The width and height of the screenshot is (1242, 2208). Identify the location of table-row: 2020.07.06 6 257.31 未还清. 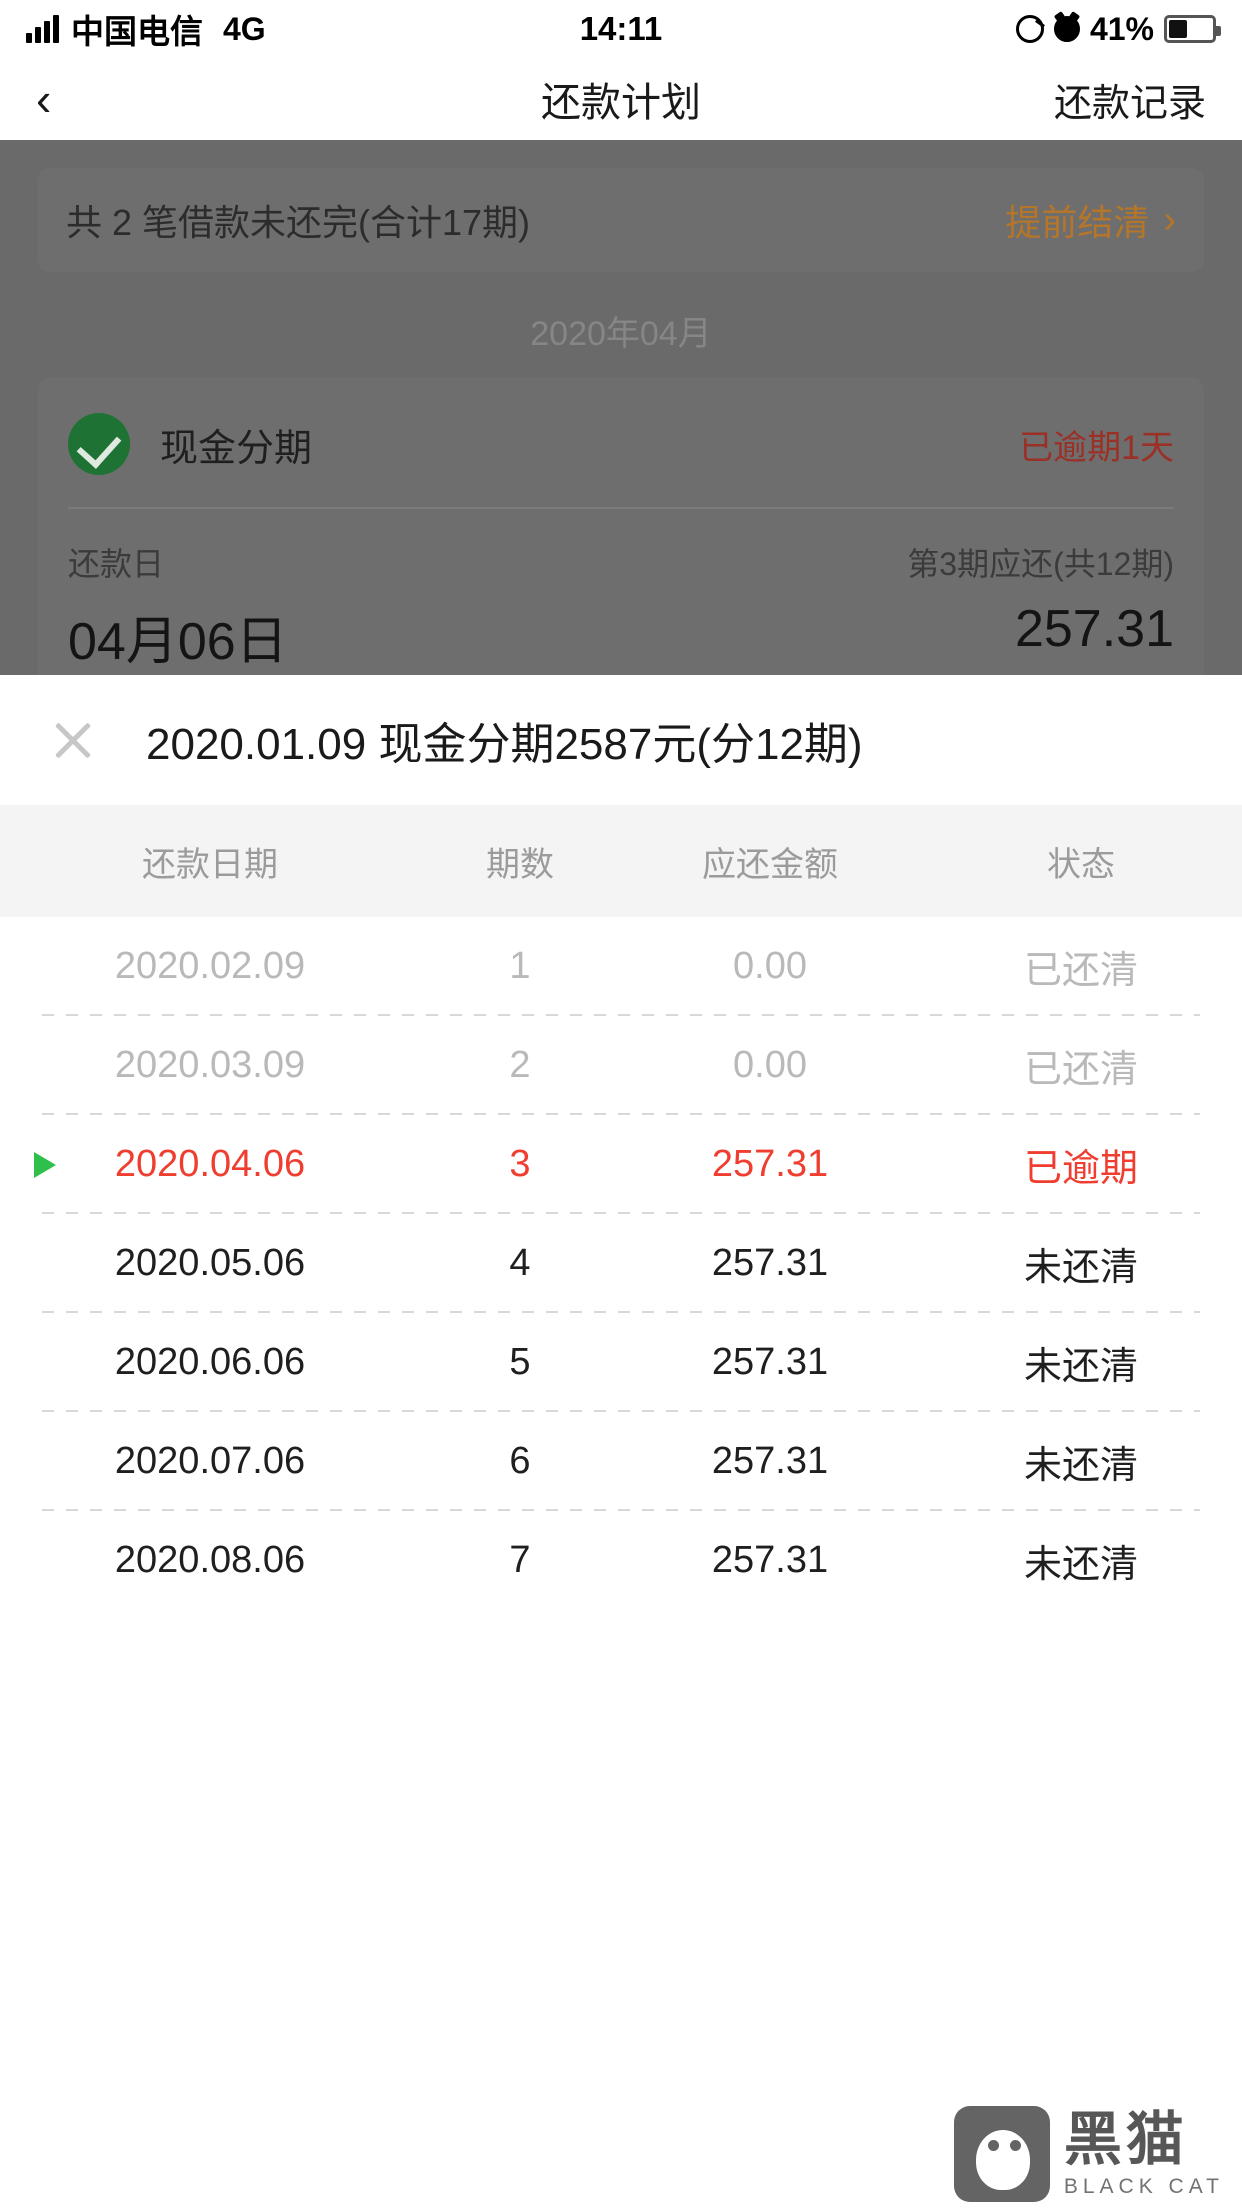
(621, 1461).